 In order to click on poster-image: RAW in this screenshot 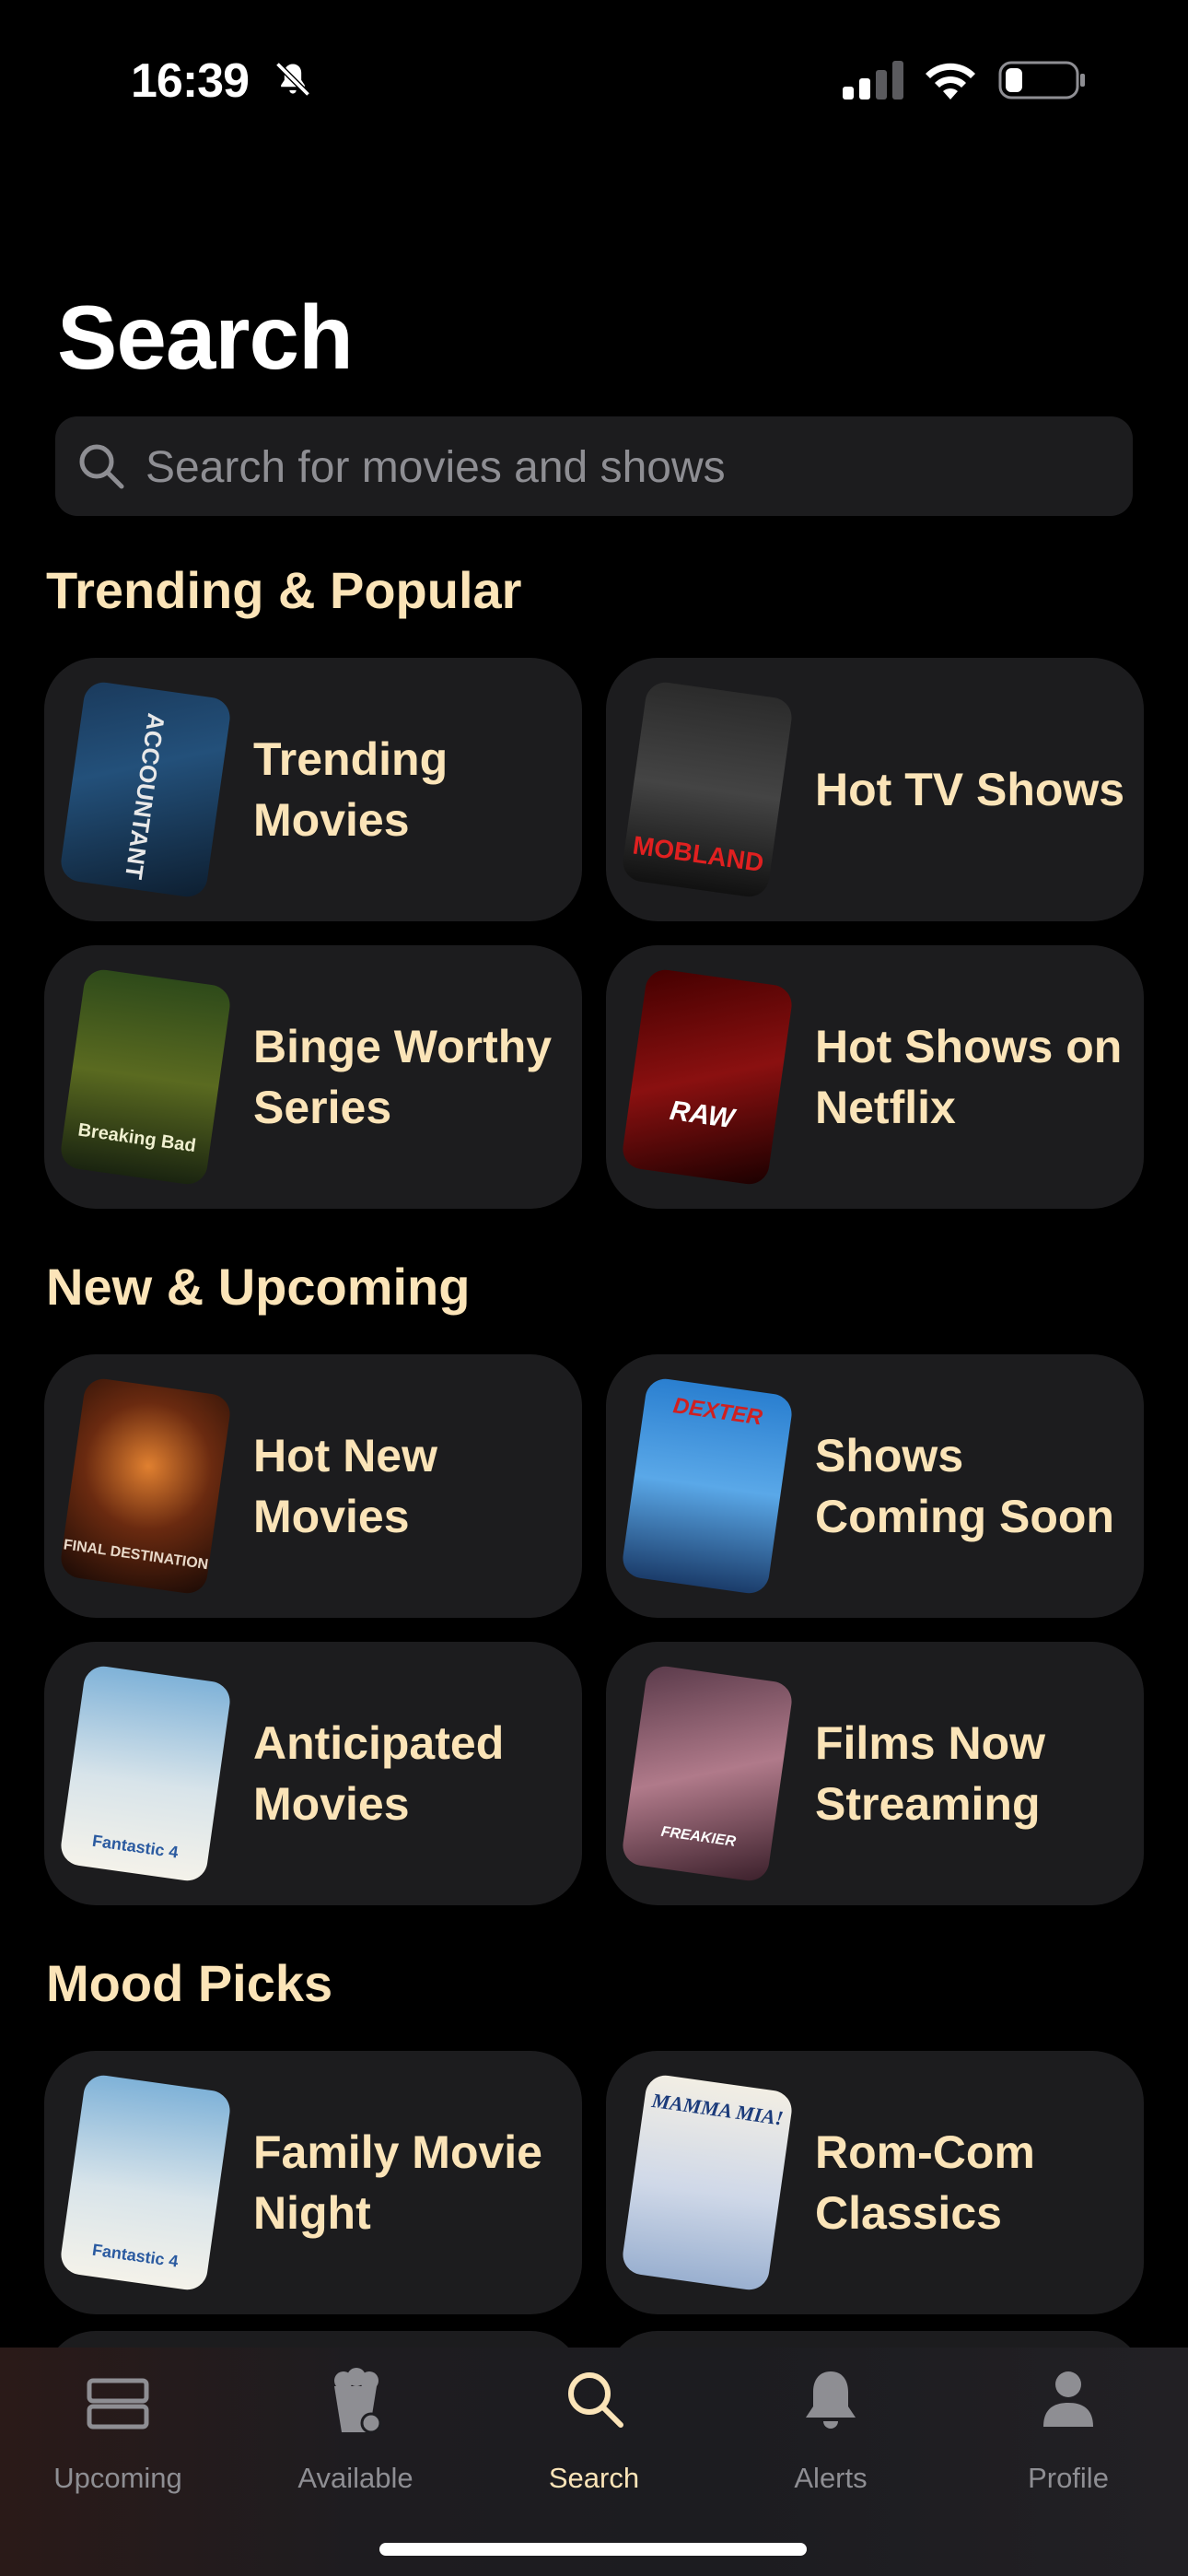, I will do `click(707, 1077)`.